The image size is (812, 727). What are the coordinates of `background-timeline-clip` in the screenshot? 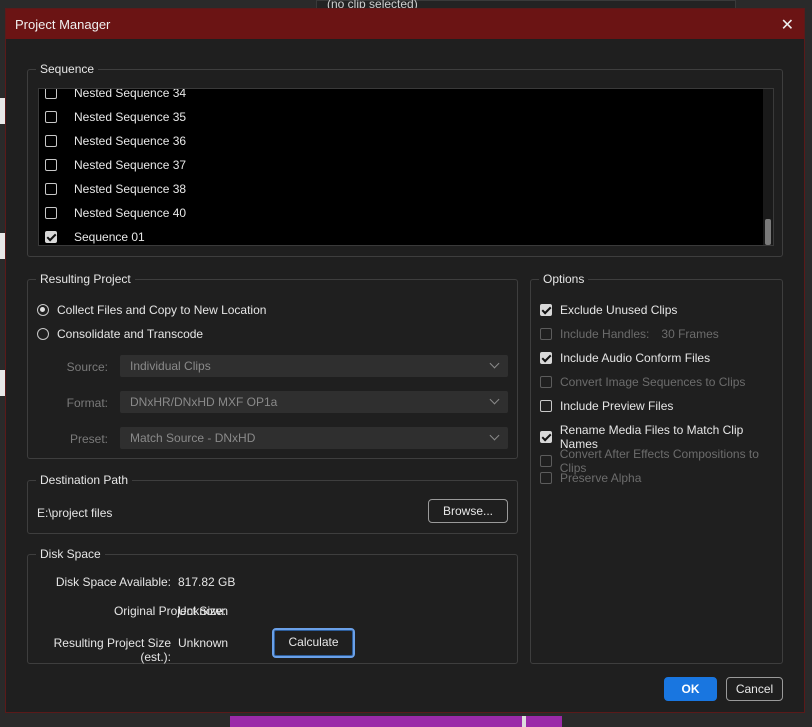 It's located at (396, 721).